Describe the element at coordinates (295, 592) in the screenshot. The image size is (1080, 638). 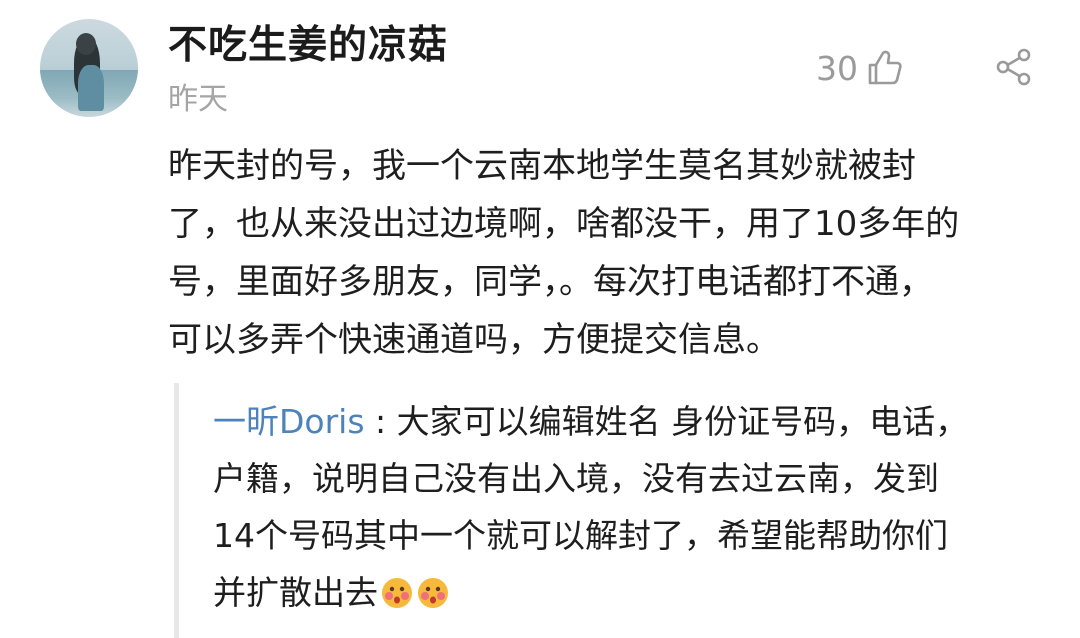
I see `reply-line: 并扩散出去` at that location.